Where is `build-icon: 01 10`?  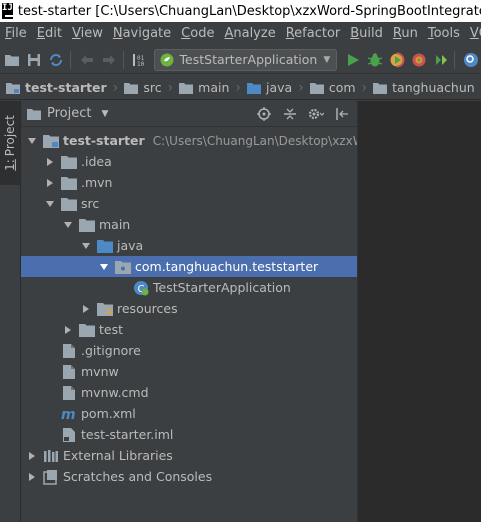 build-icon: 01 10 is located at coordinates (140, 60).